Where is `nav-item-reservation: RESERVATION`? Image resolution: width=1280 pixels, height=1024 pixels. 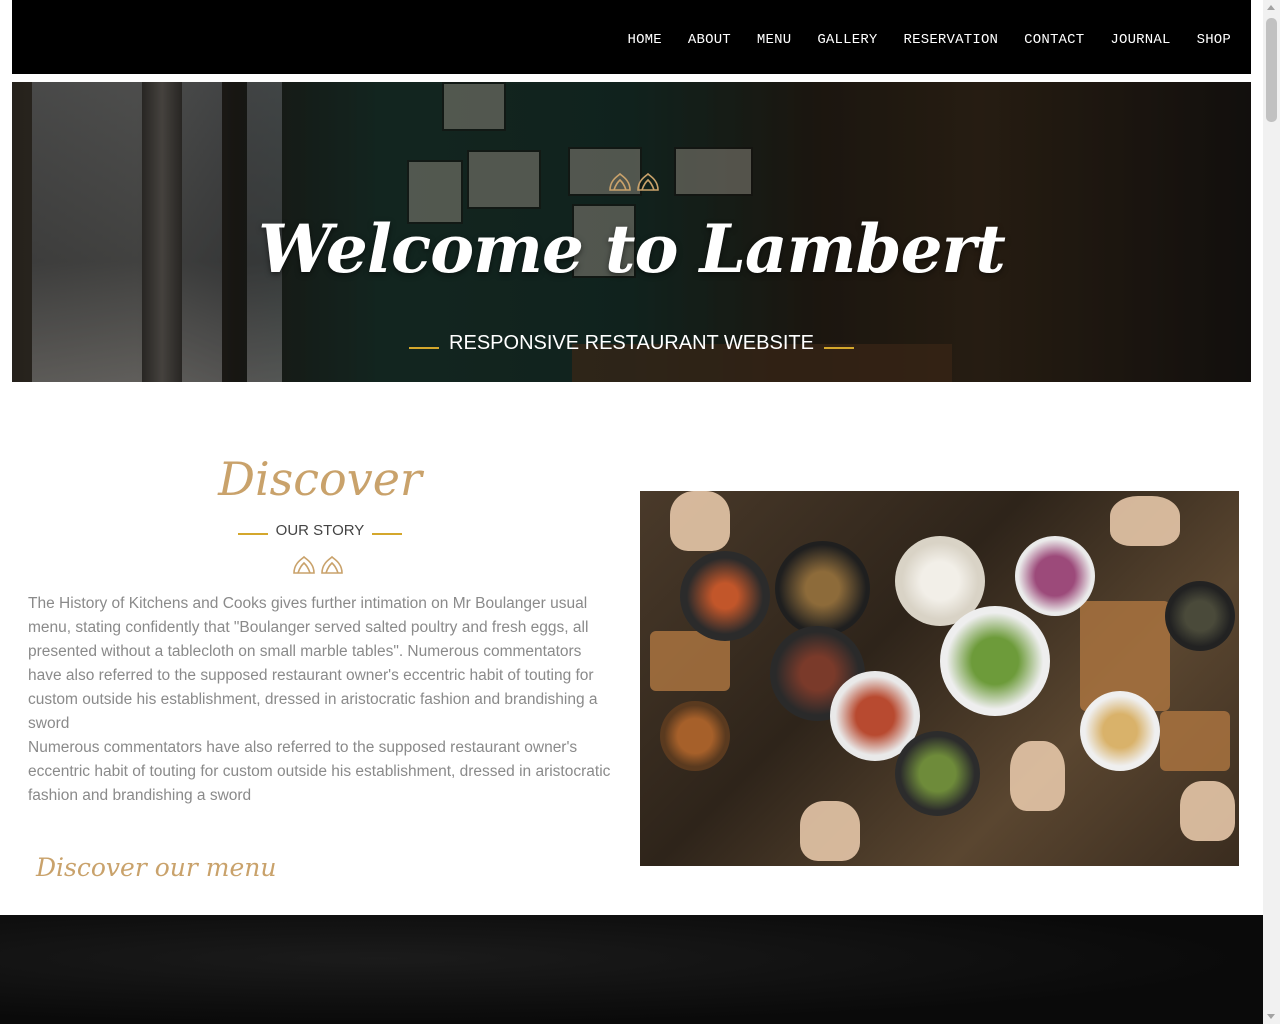
nav-item-reservation: RESERVATION is located at coordinates (951, 38).